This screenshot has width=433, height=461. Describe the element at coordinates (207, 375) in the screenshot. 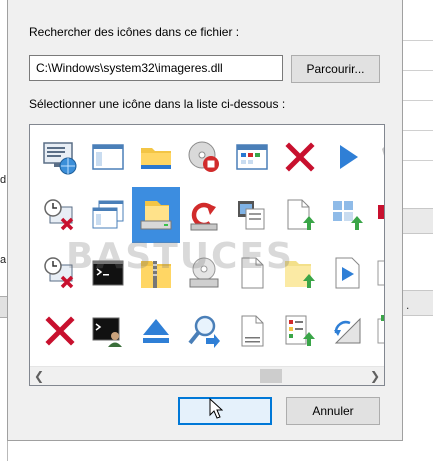

I see `horizontal-scrollbar: ❮ ❯` at that location.